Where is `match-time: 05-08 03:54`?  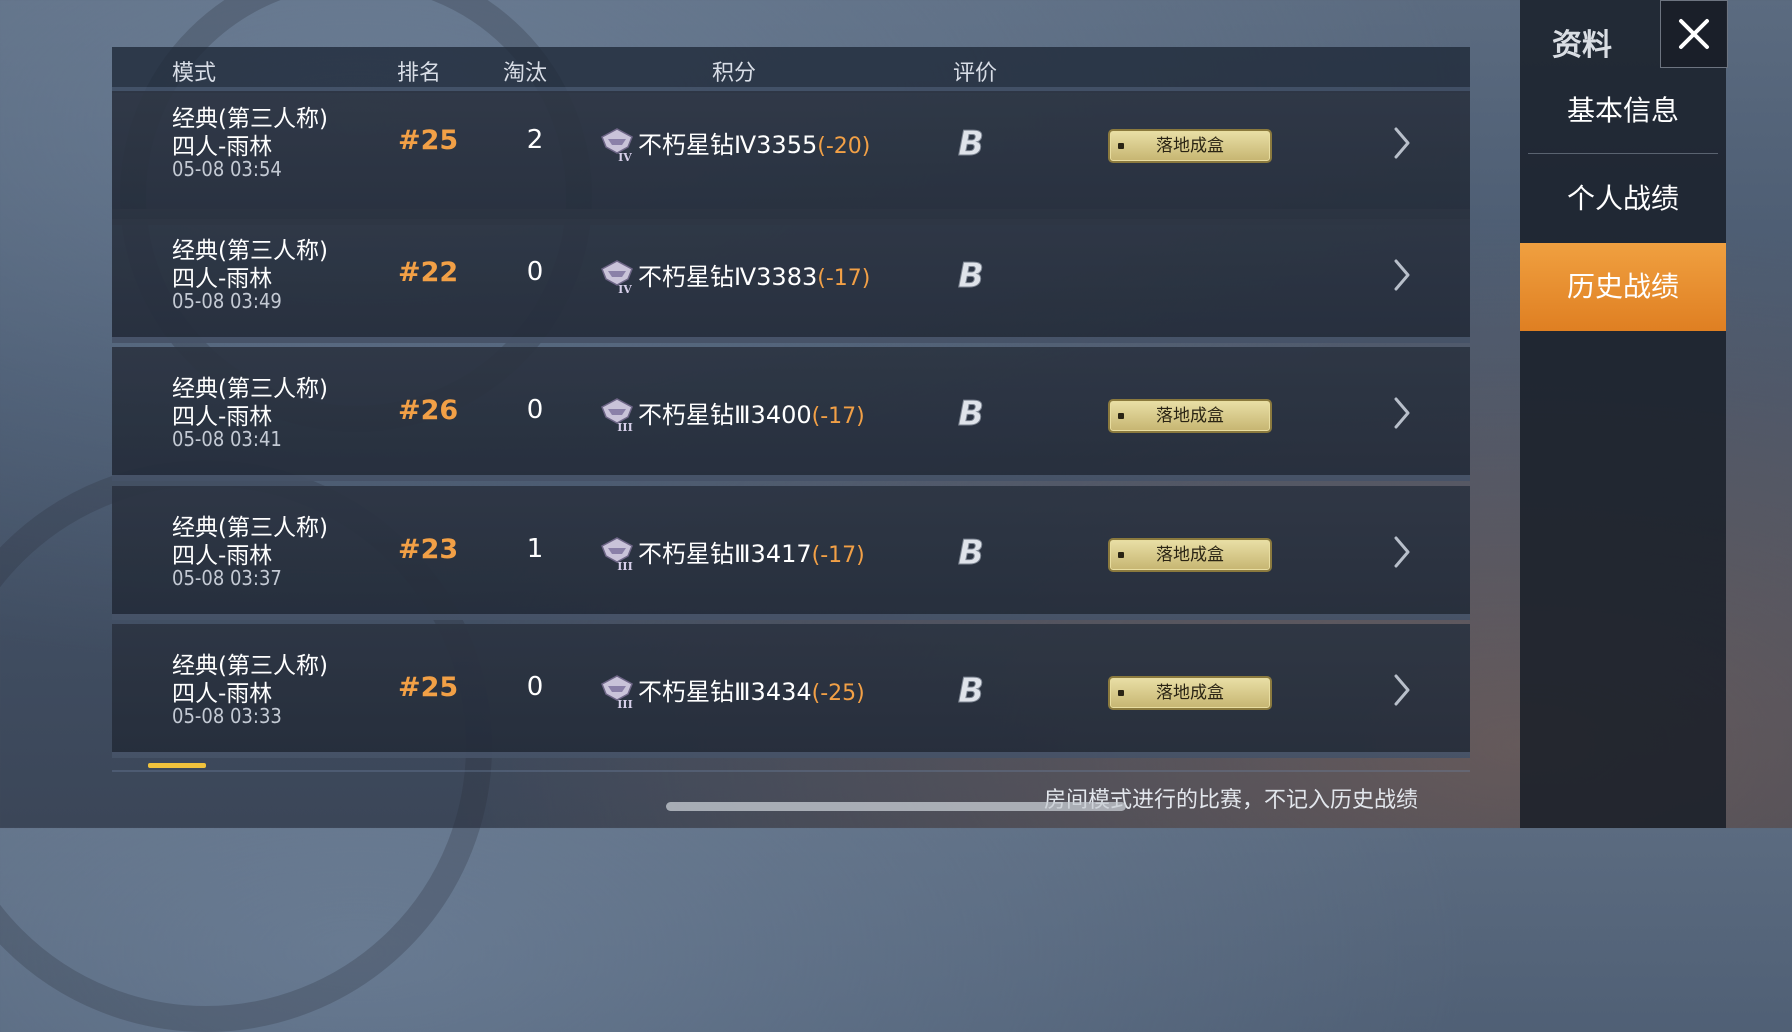
match-time: 05-08 03:54 is located at coordinates (227, 169).